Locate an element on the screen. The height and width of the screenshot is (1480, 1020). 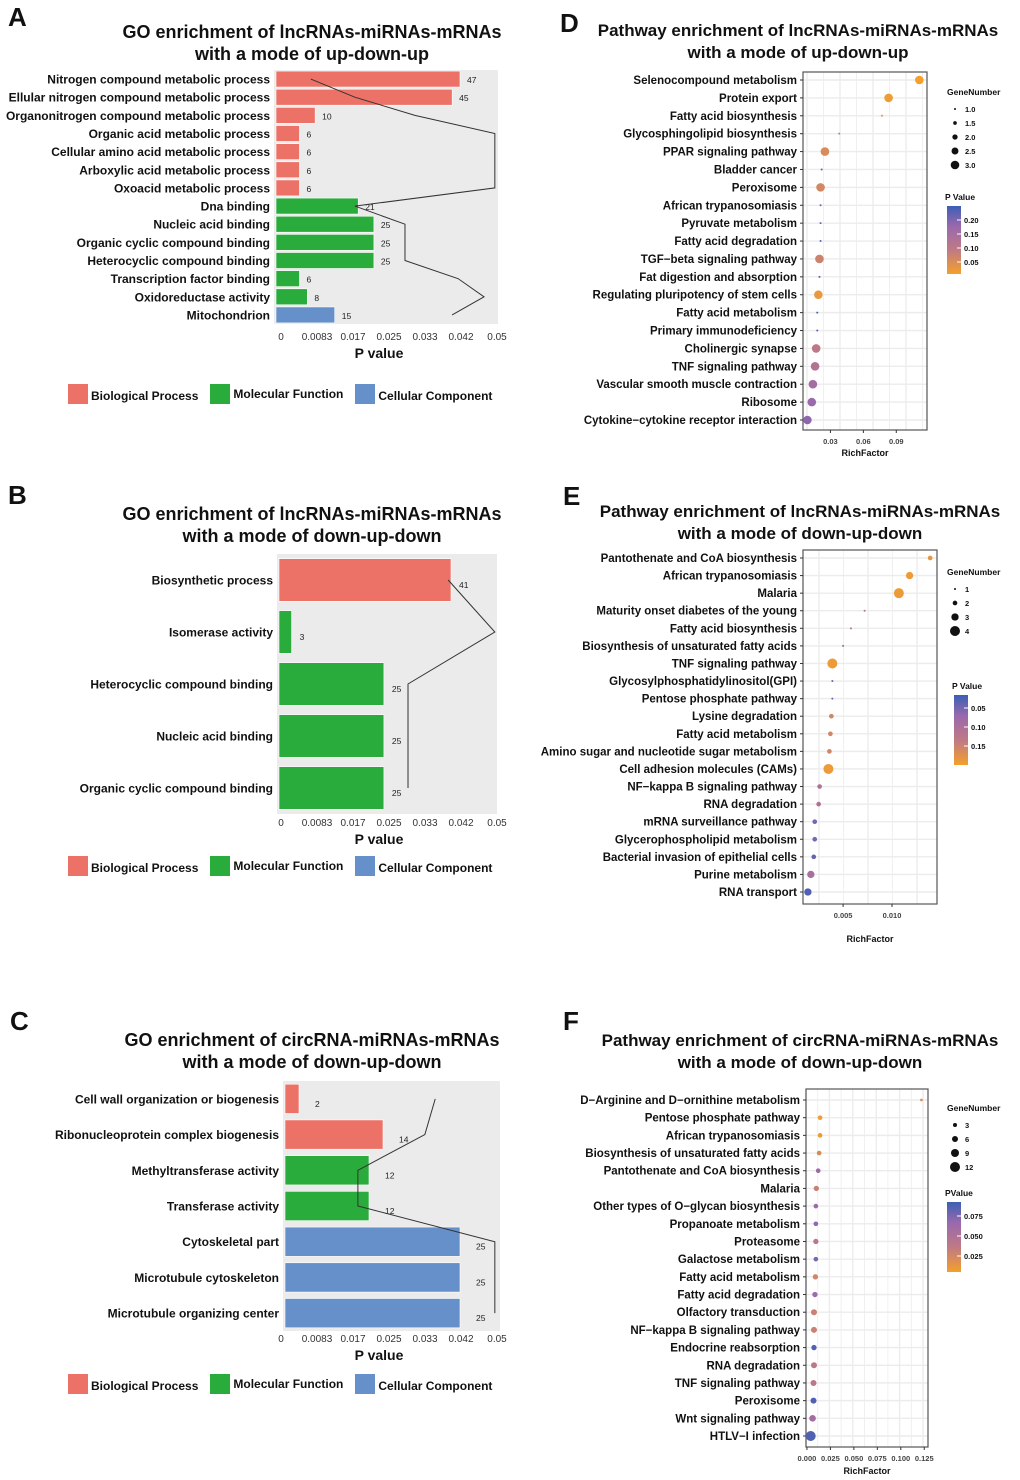
pathway-label: Glycosphingolipid biosynthesis is located at coordinates (710, 135).